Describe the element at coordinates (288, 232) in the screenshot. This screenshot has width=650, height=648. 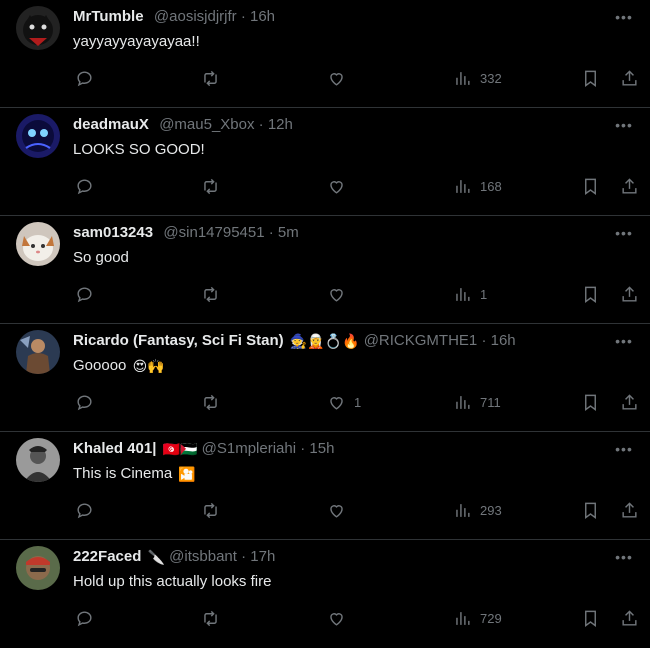
I see `timestamp: 5m` at that location.